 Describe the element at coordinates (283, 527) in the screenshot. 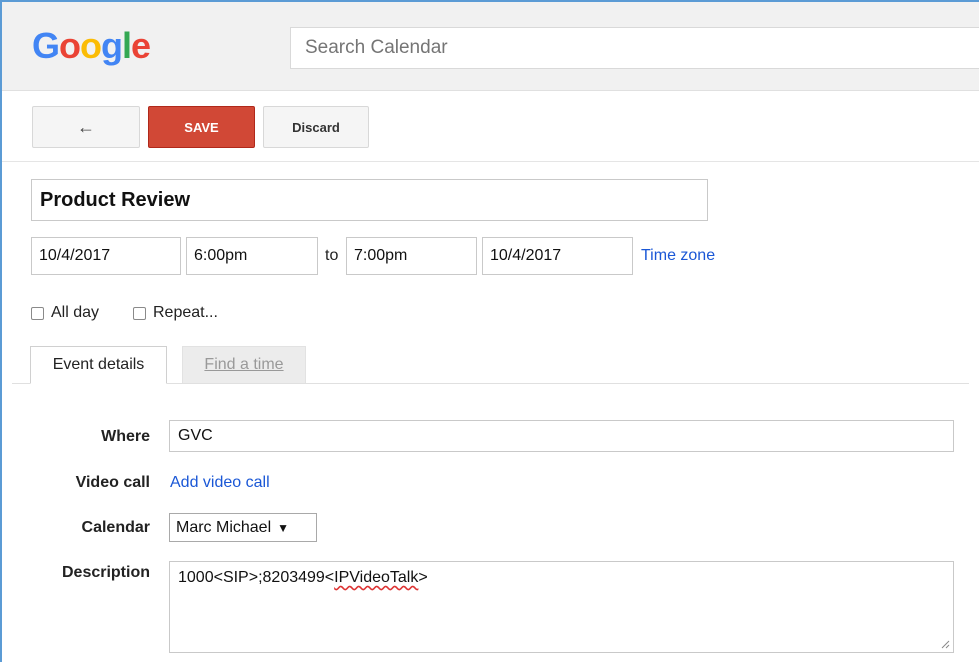

I see `dropdown-arrow-icon: ▼` at that location.